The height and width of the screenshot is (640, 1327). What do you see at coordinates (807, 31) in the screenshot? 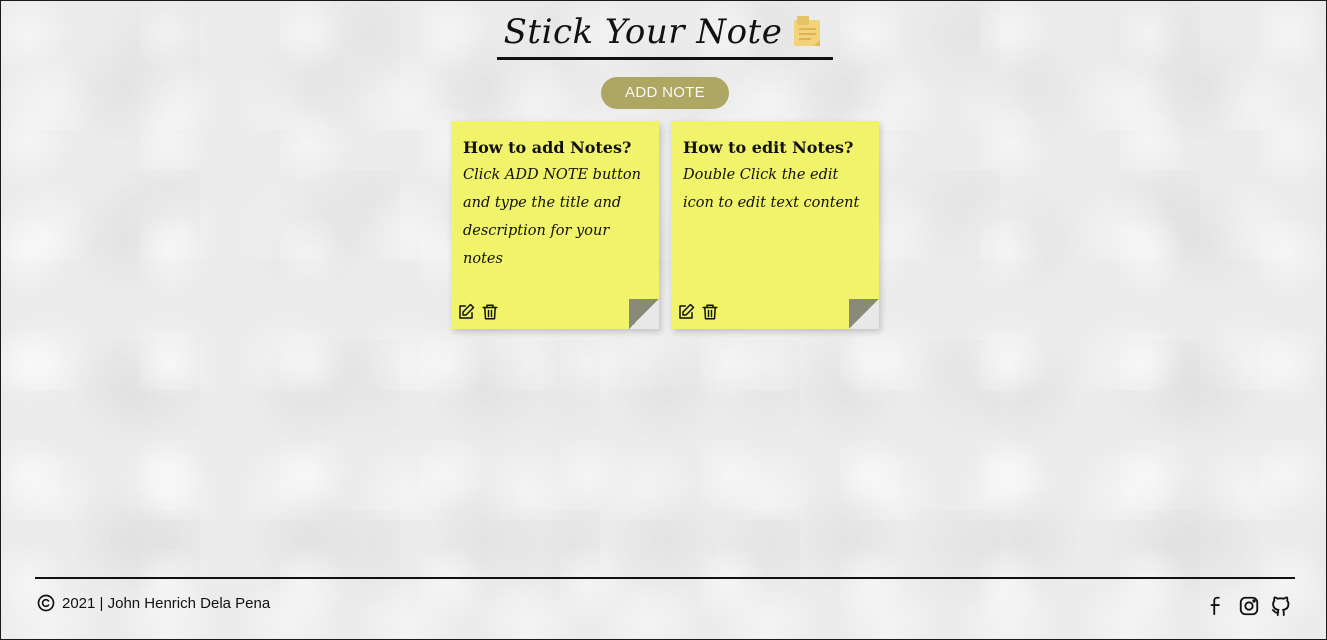
I see `sticky-note-icon` at bounding box center [807, 31].